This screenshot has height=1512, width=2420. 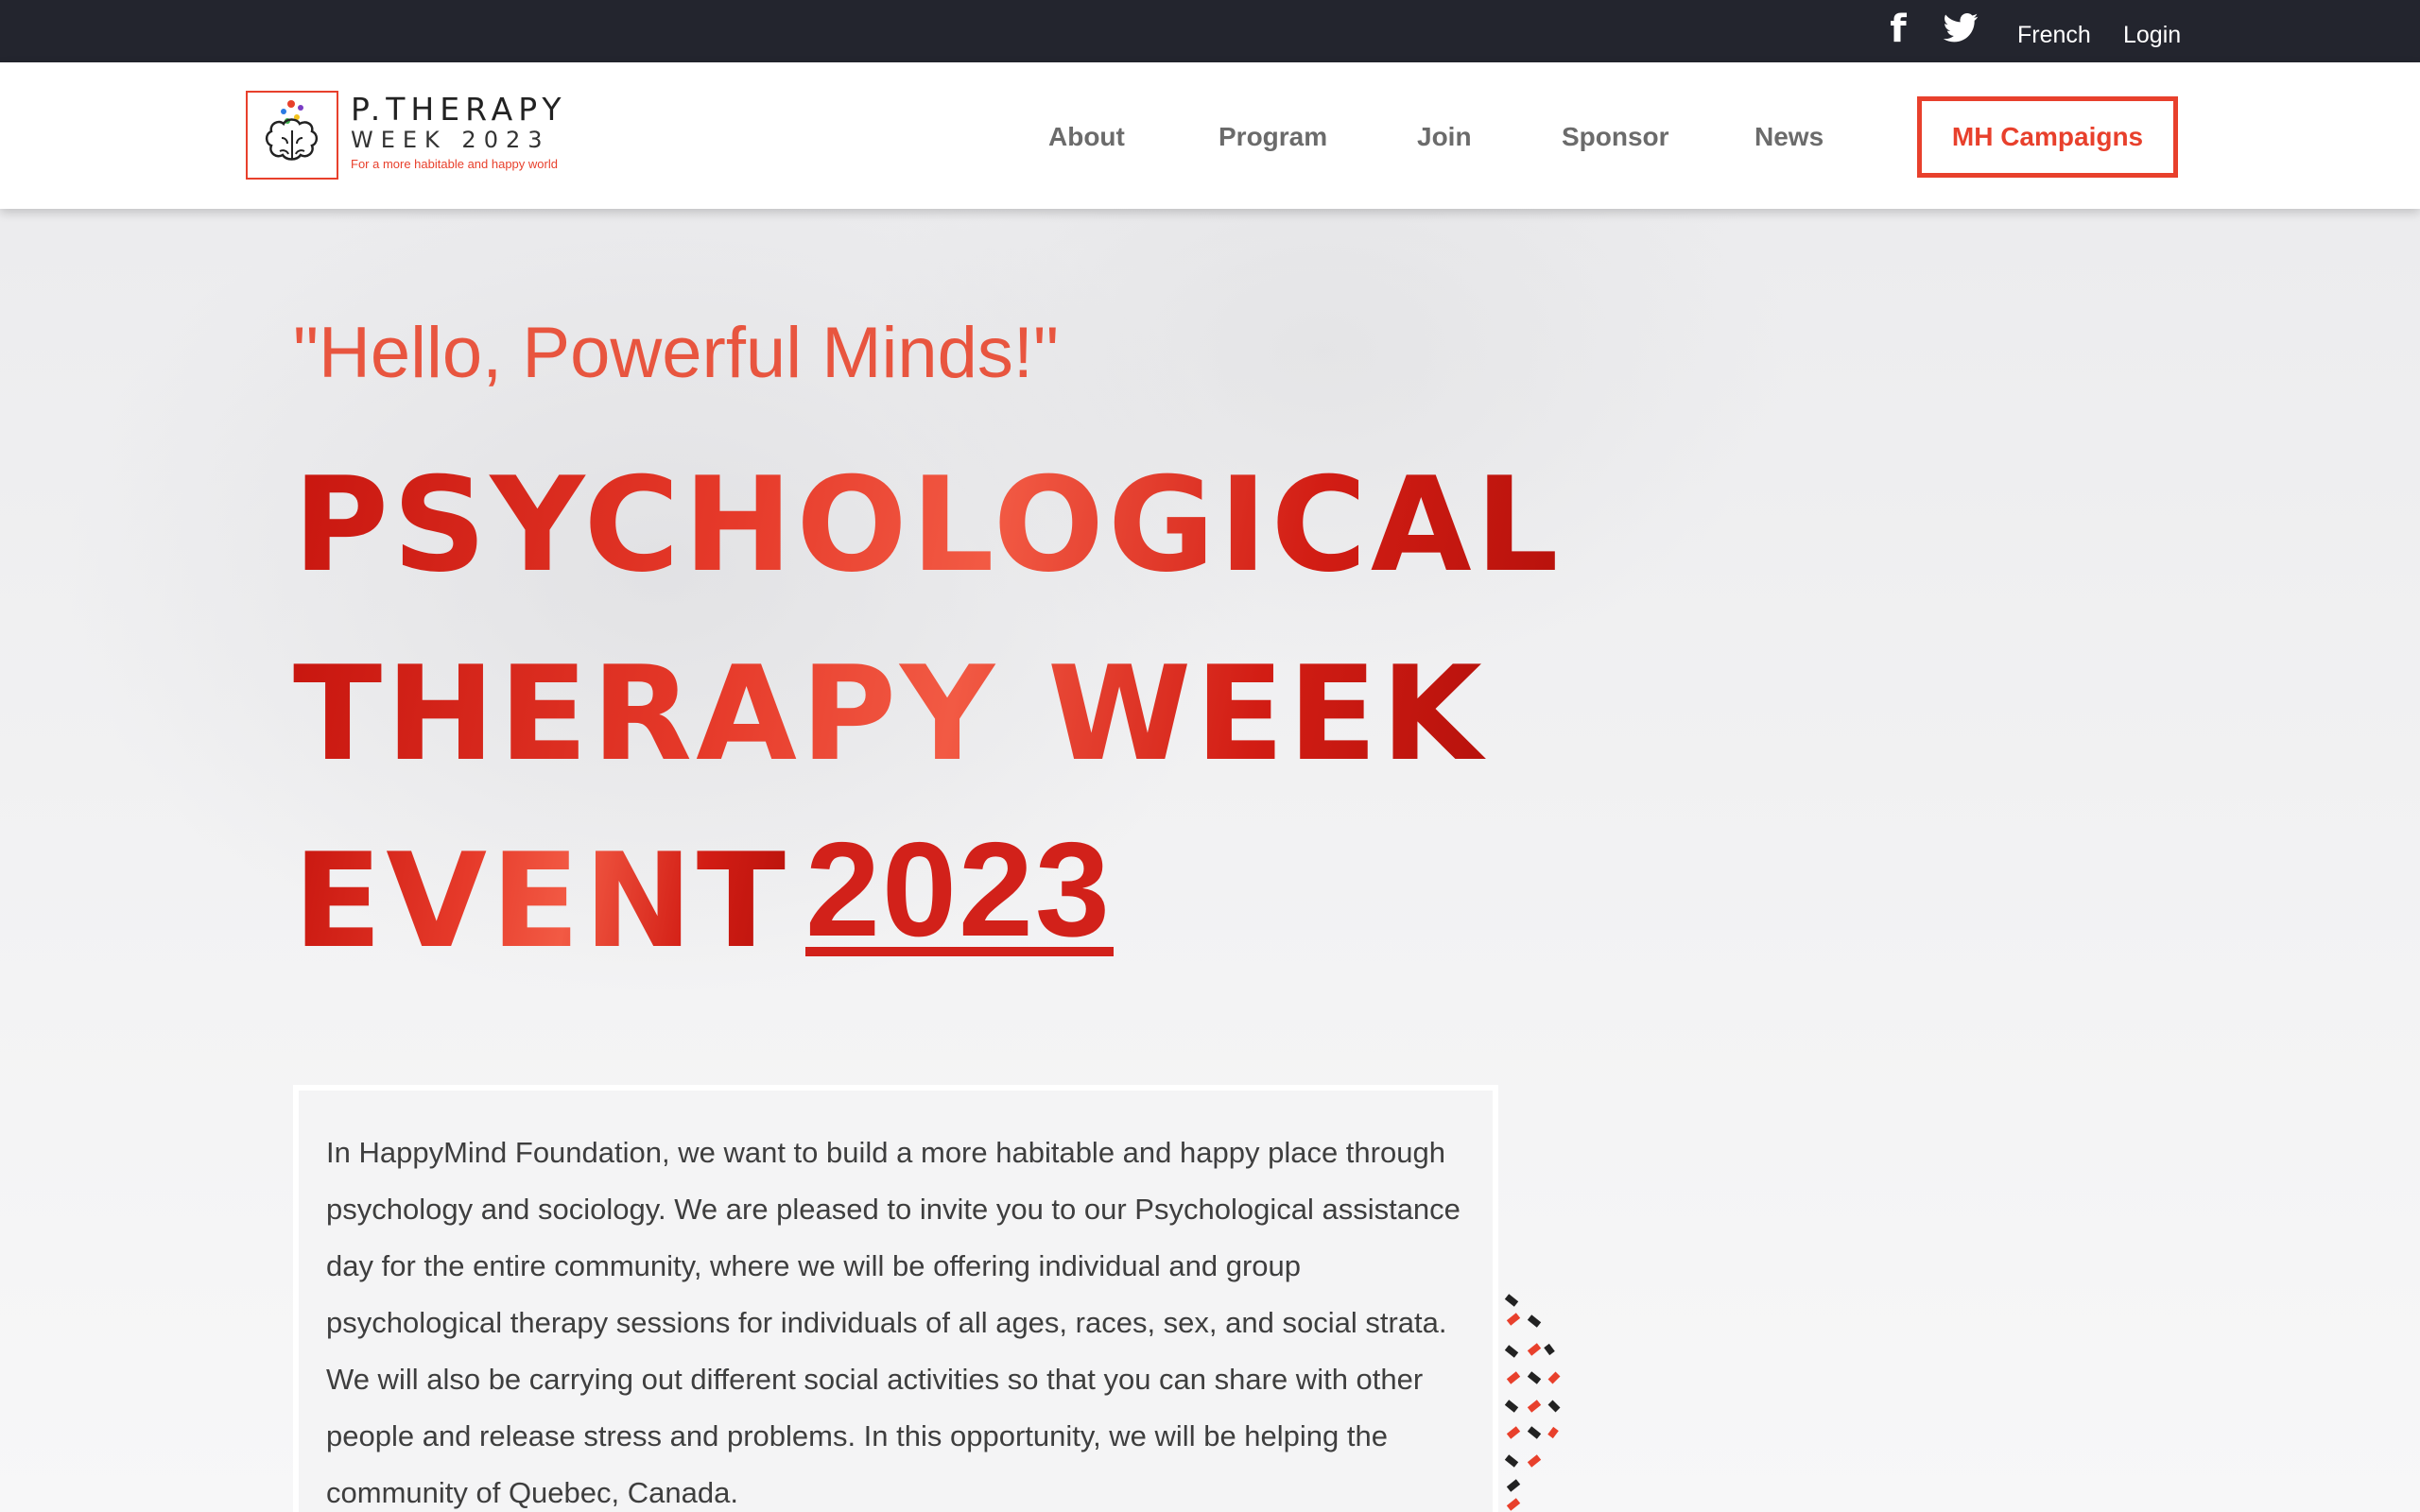 What do you see at coordinates (959, 890) in the screenshot?
I see `hero-headline-year: 2023` at bounding box center [959, 890].